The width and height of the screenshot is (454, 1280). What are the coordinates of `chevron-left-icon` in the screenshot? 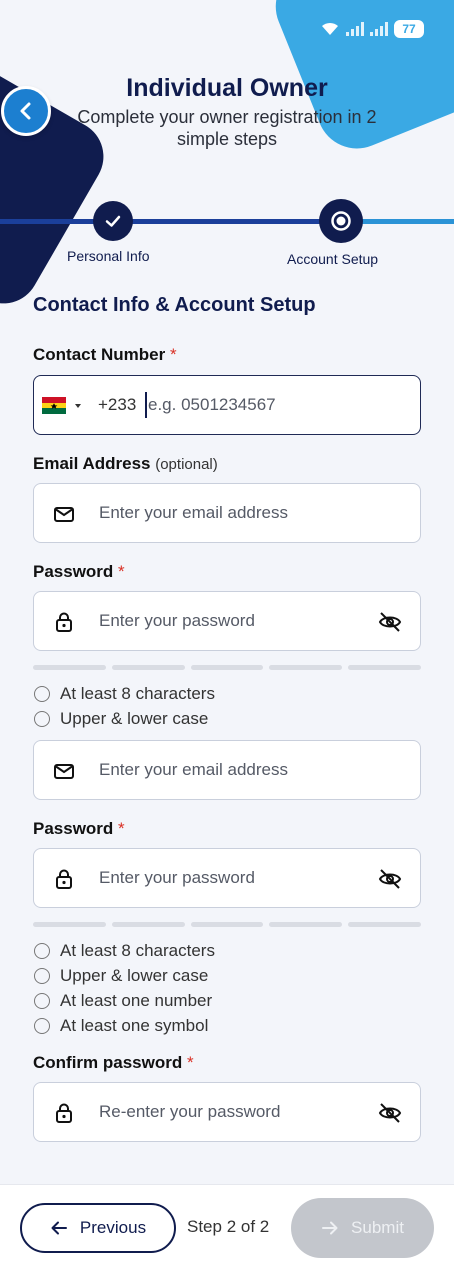 It's located at (25, 111).